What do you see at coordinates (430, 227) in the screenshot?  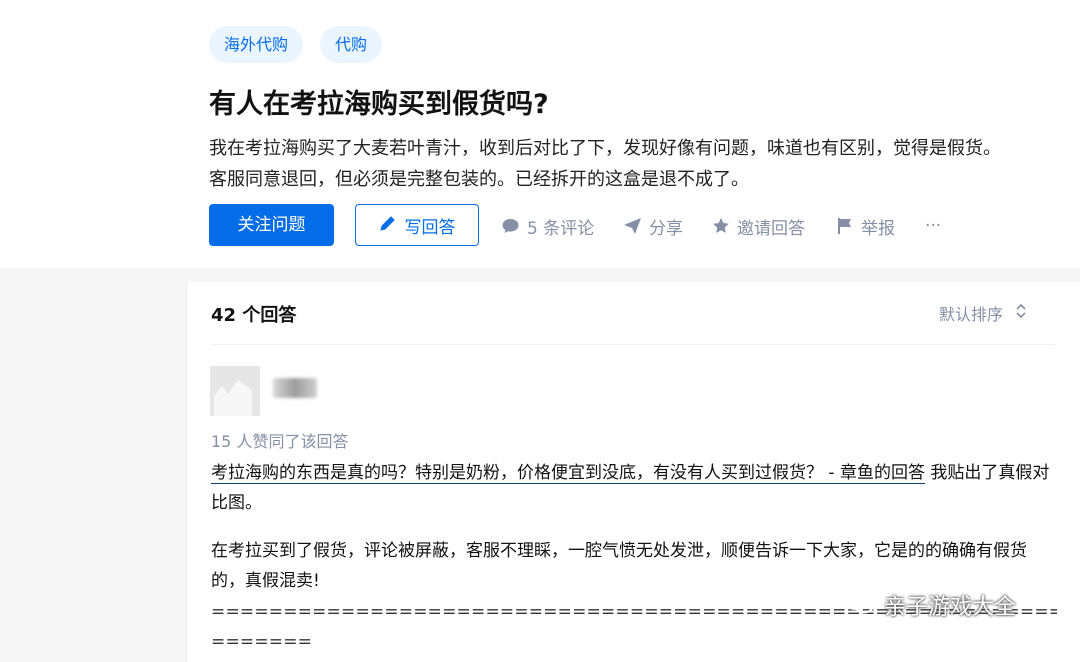 I see `write-answer-label: 写回答` at bounding box center [430, 227].